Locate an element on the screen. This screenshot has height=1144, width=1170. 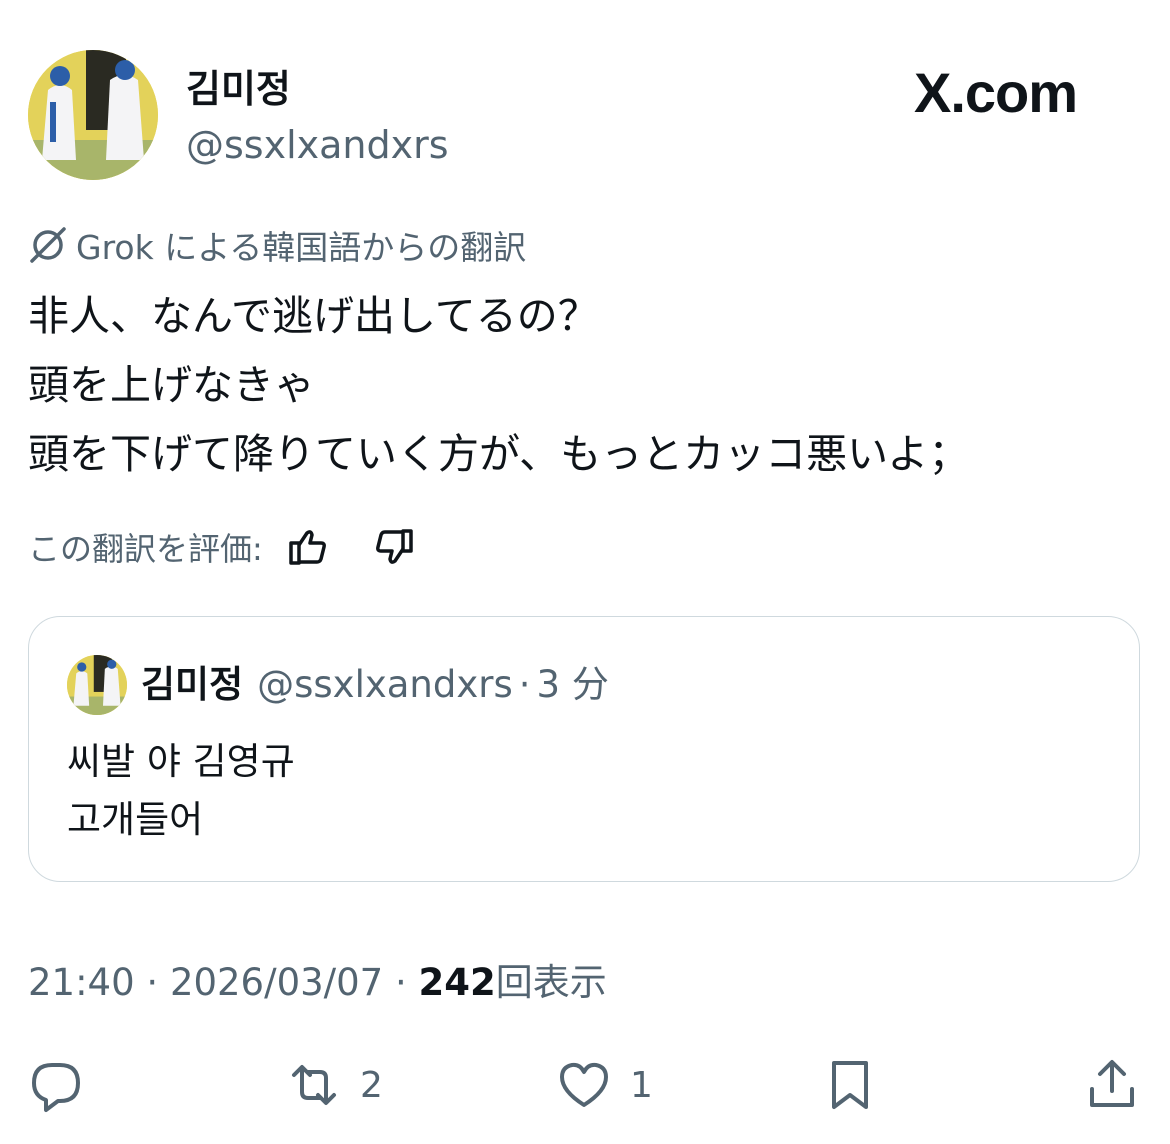
retweet-button: 2 is located at coordinates (334, 1085).